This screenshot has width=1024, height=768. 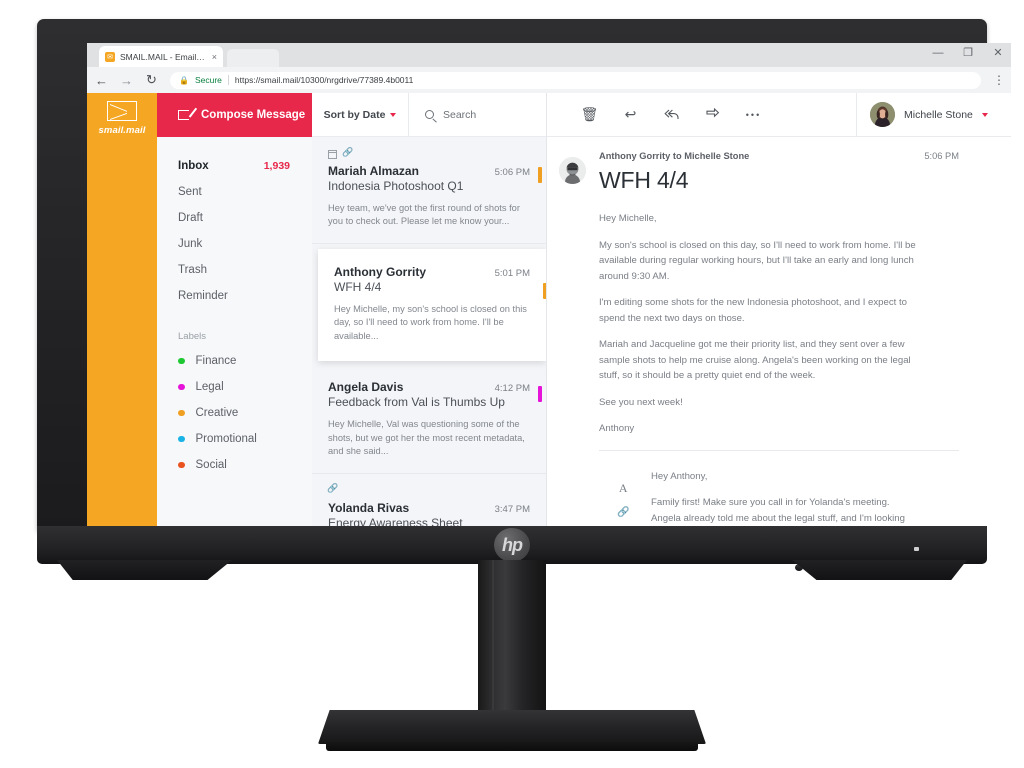 I want to click on back-icon: ←, so click(x=101, y=80).